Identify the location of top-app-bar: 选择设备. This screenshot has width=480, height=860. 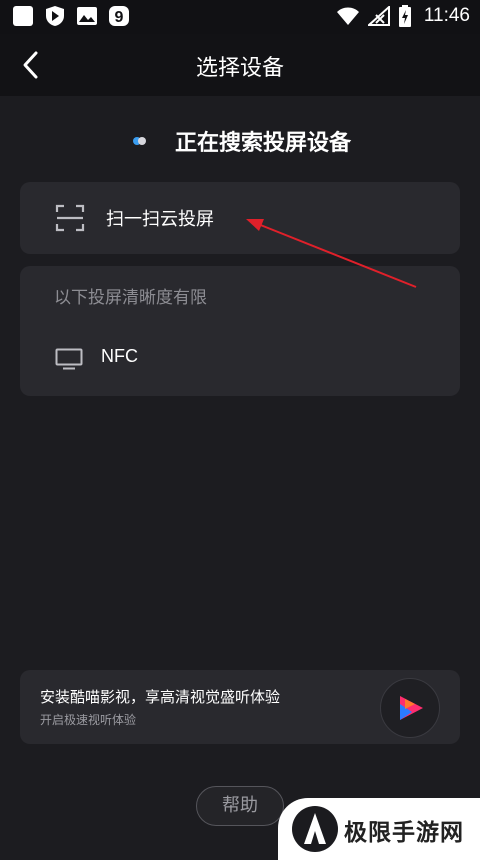
(240, 65).